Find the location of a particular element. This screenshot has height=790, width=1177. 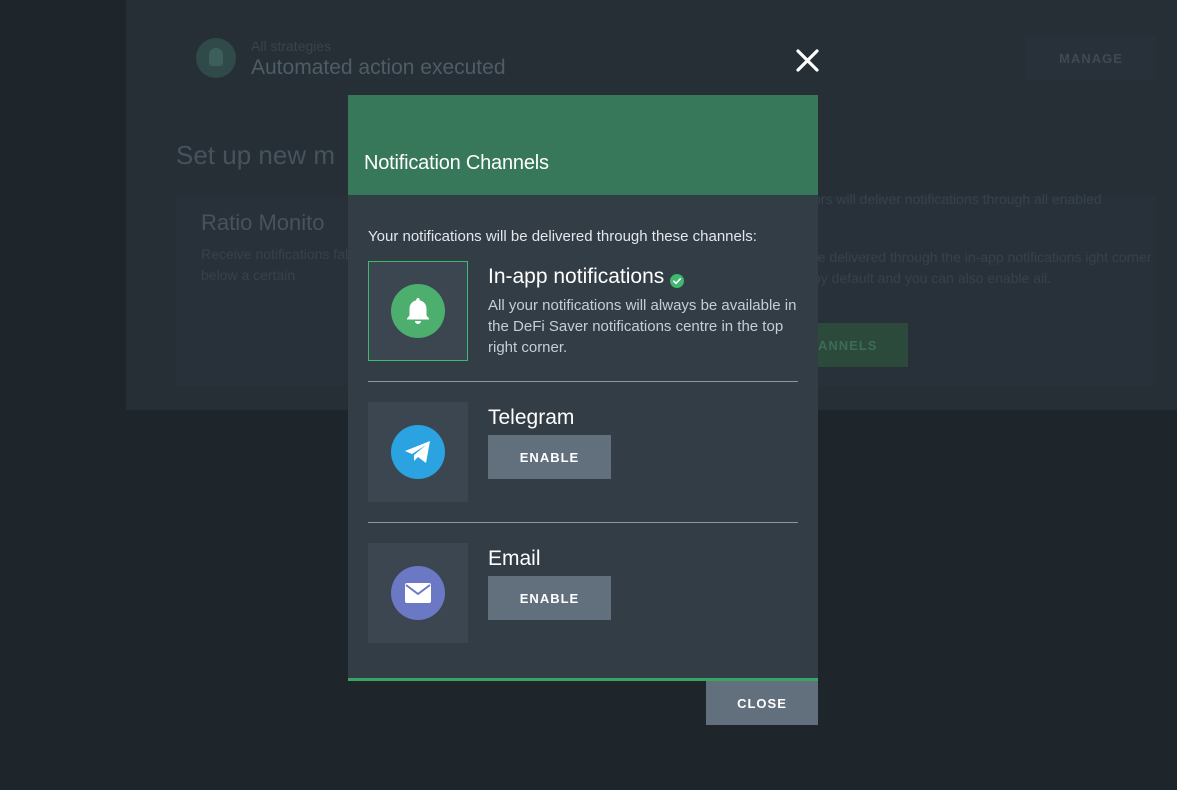

channel-telegram: Telegram ENABLE is located at coordinates (583, 452).